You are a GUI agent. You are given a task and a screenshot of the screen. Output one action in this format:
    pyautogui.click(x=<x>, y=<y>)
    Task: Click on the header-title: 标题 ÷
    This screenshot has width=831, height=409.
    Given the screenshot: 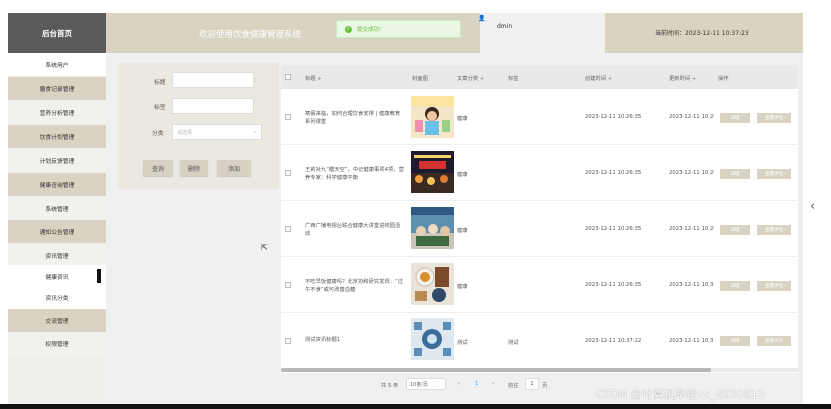 What is the action you would take?
    pyautogui.click(x=313, y=78)
    